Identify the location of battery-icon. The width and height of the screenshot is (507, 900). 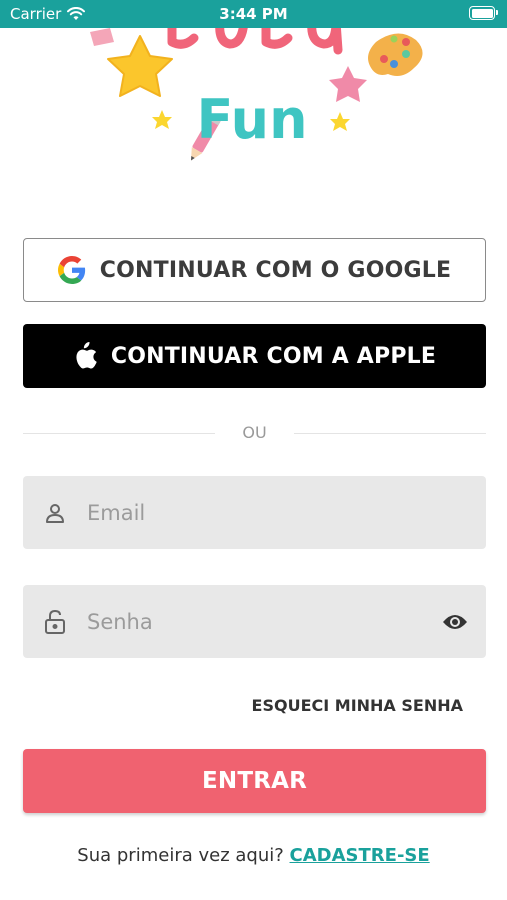
(483, 13).